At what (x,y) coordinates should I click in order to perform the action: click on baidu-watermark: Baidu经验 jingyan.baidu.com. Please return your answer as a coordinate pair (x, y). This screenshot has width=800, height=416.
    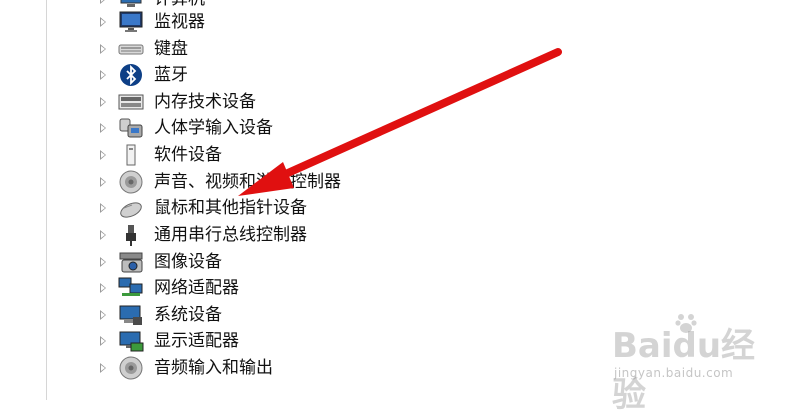
    Looking at the image, I should click on (697, 362).